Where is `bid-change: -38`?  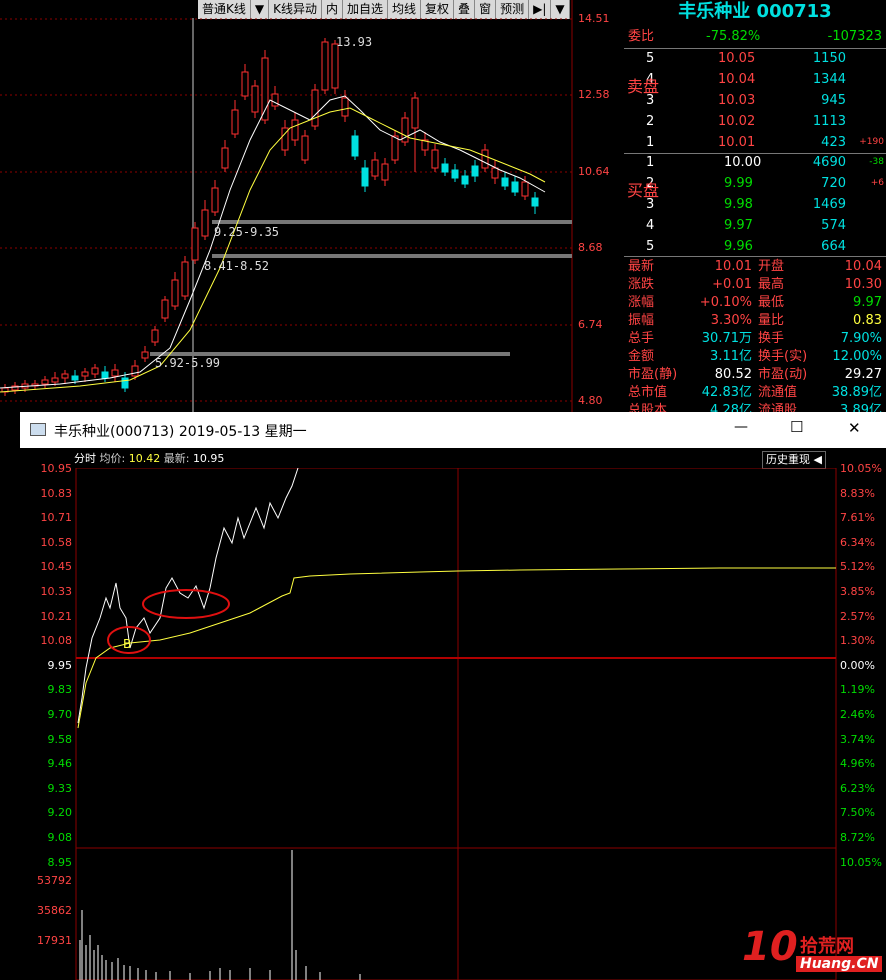
bid-change: -38 is located at coordinates (876, 162).